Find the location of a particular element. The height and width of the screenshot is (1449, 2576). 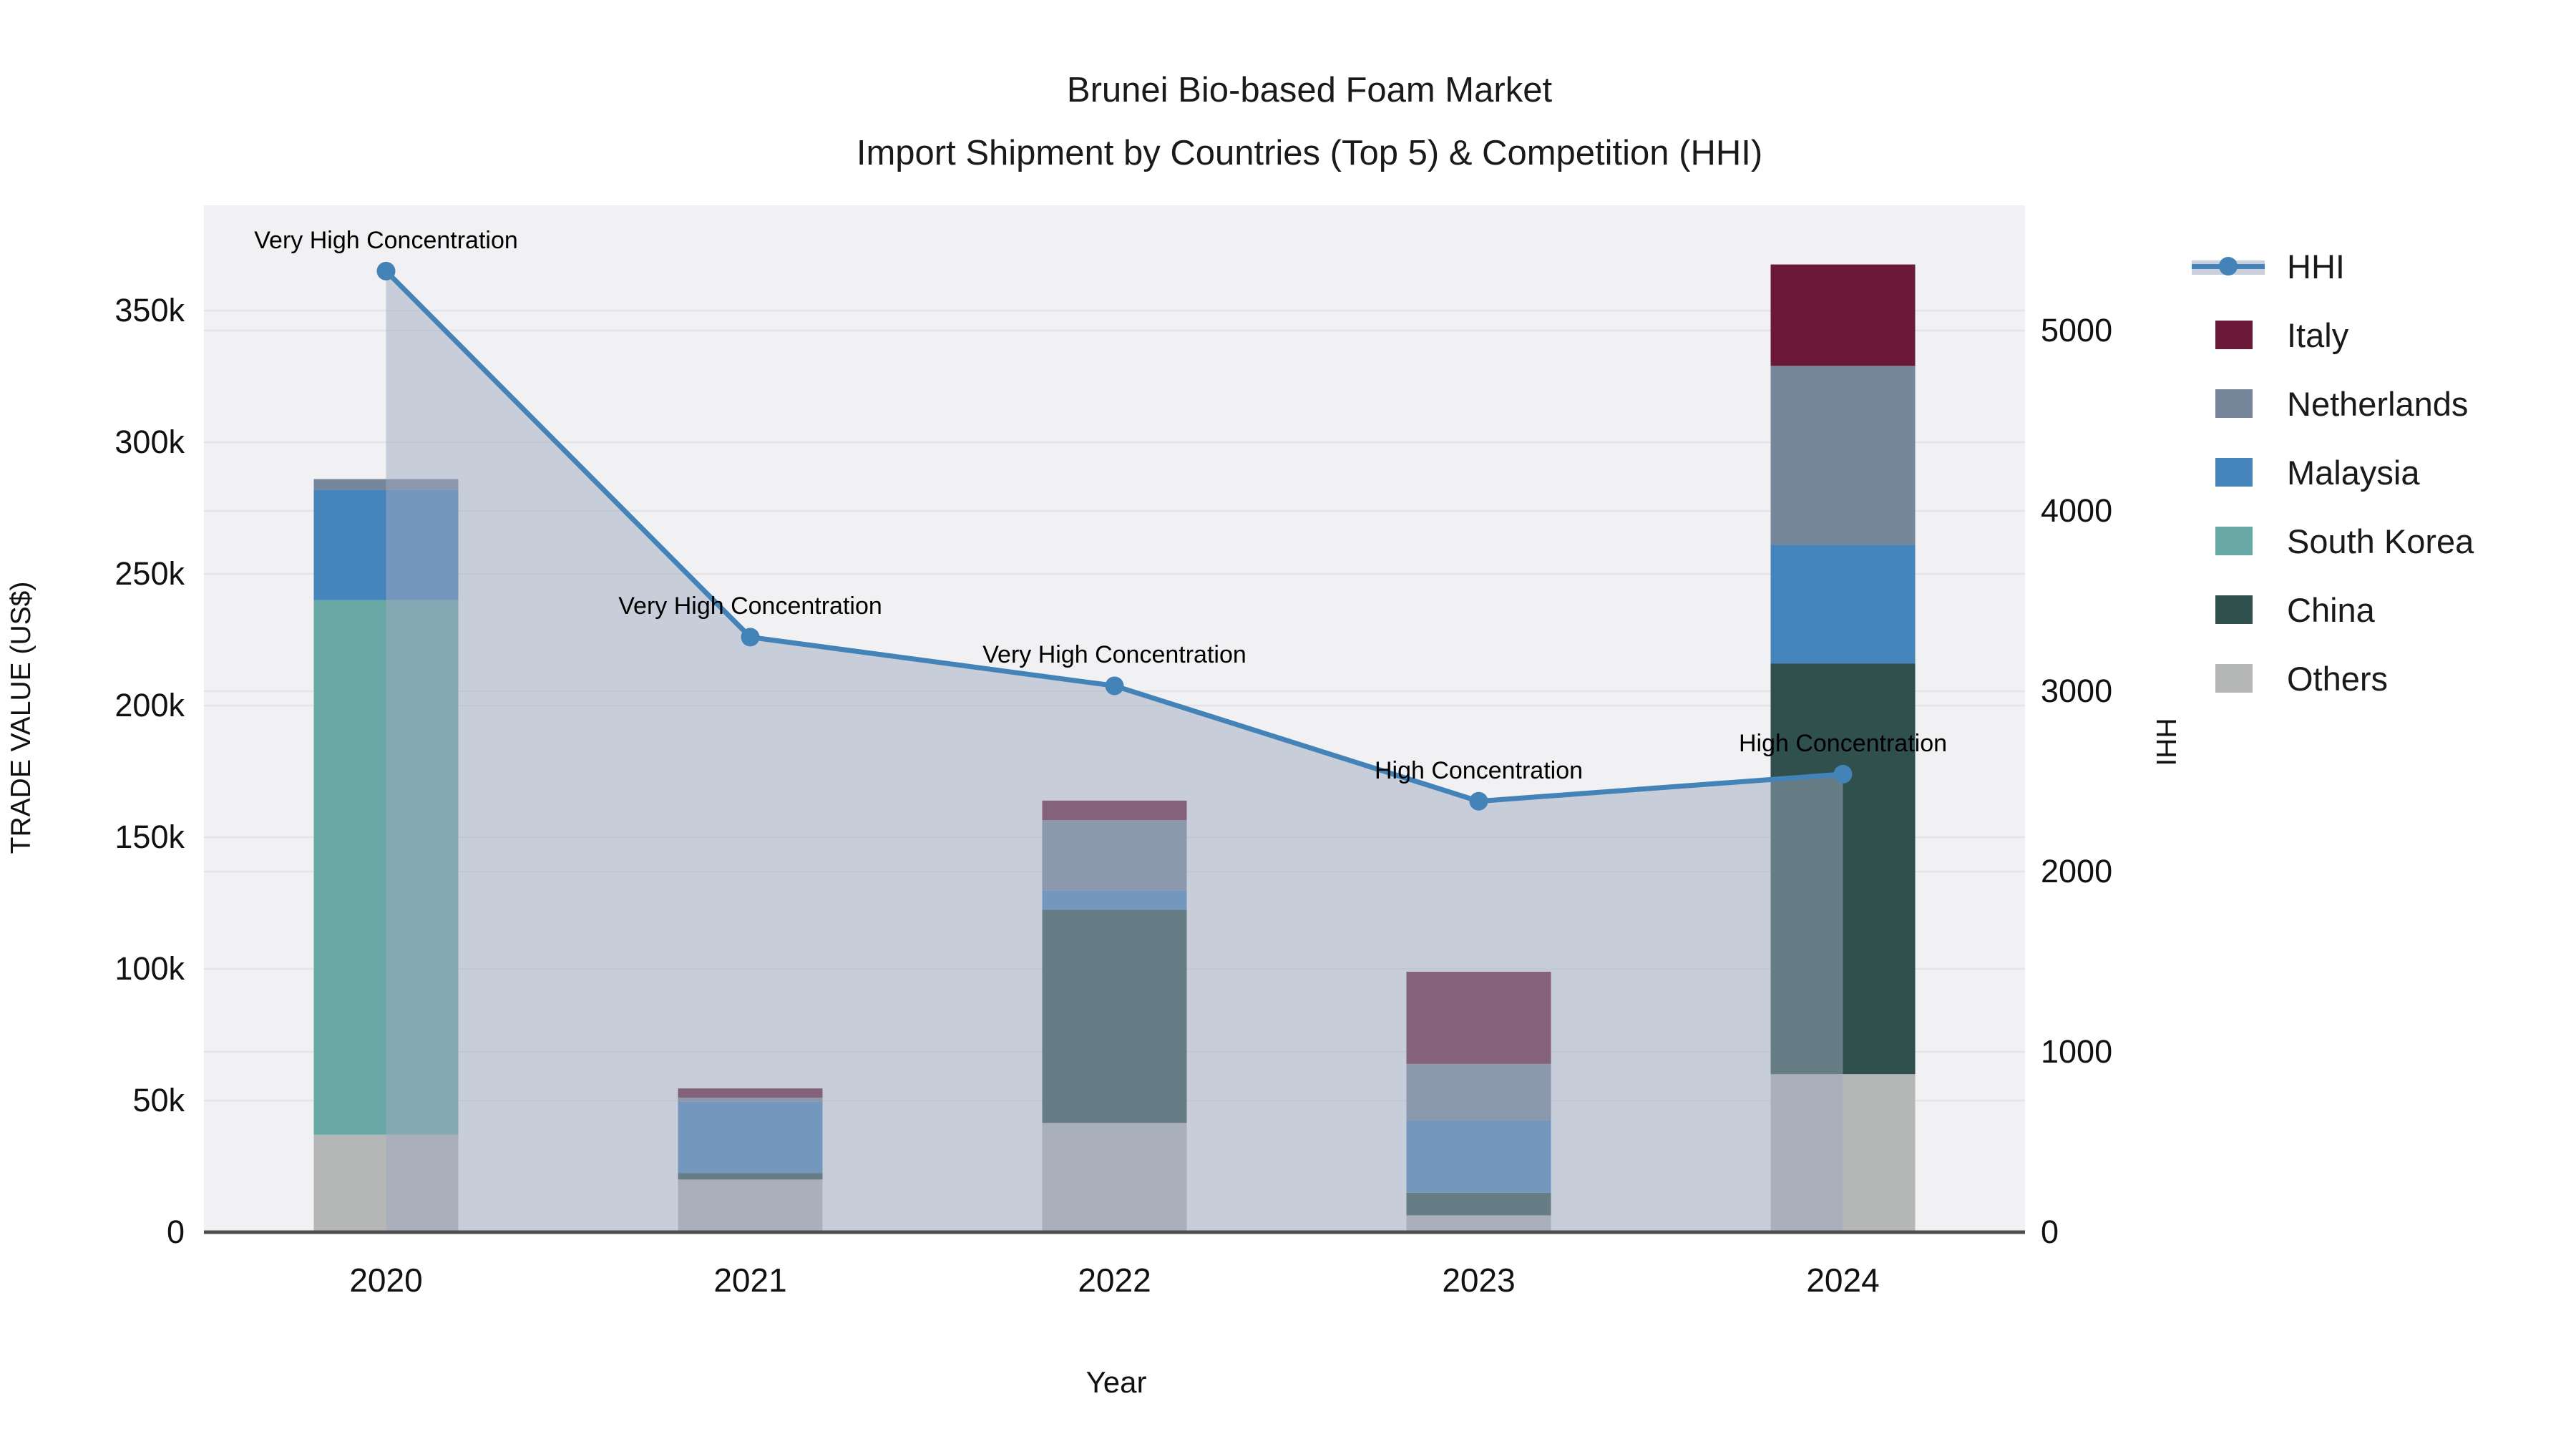

annotation-2021: Very High Concentration is located at coordinates (750, 606).